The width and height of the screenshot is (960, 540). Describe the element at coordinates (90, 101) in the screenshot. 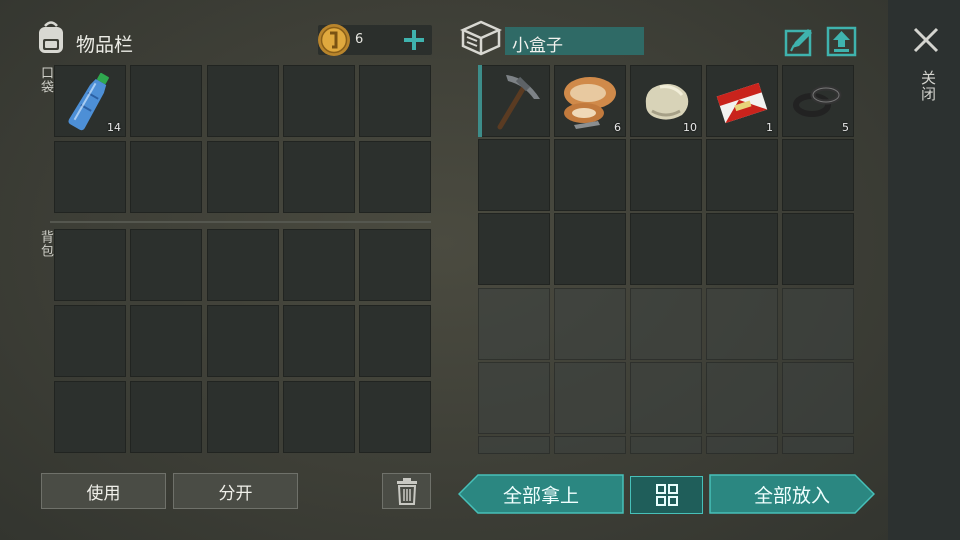

I see `pocket-slot: 14` at that location.